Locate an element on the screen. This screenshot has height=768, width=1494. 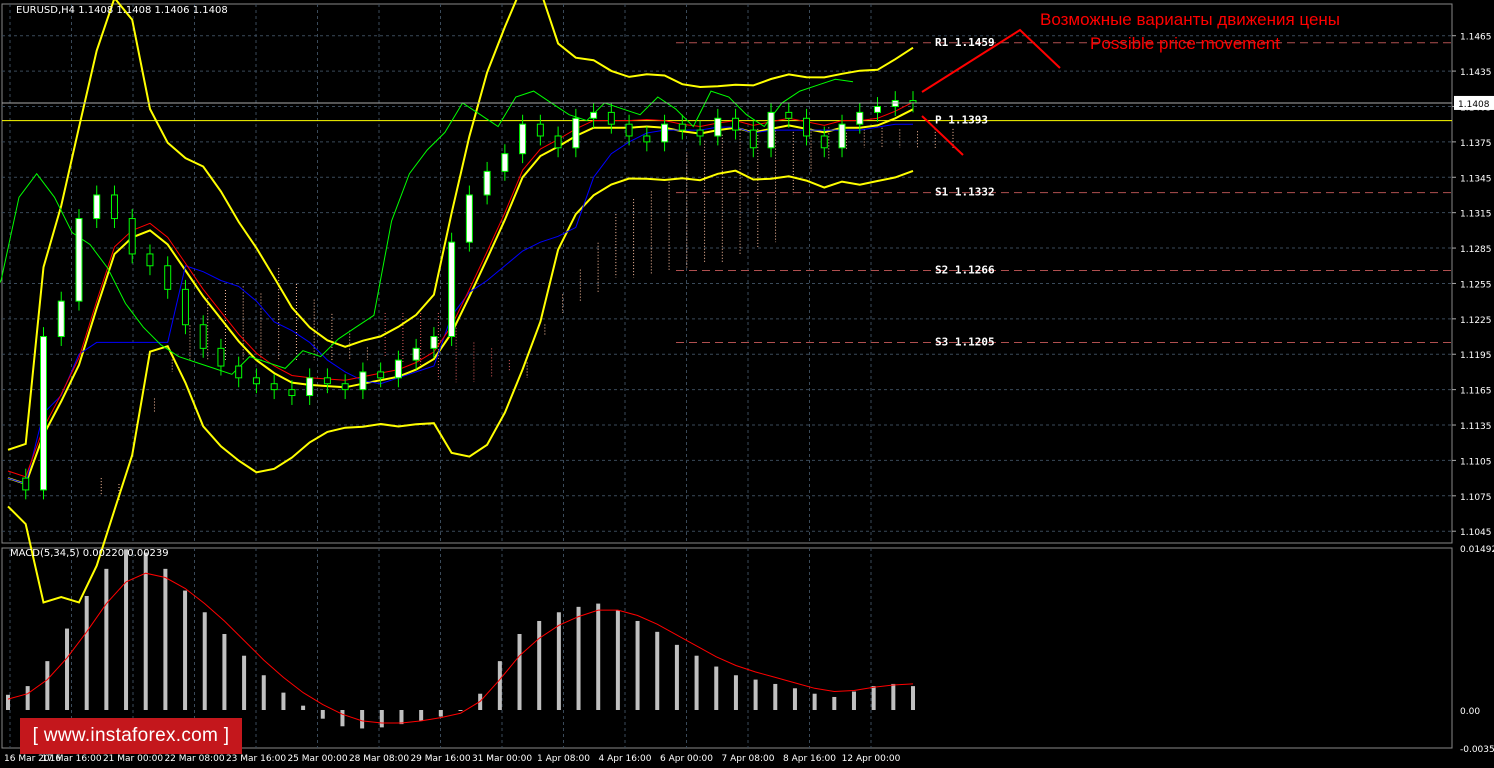
y-tick-label: 1.1255 is located at coordinates (1476, 285).